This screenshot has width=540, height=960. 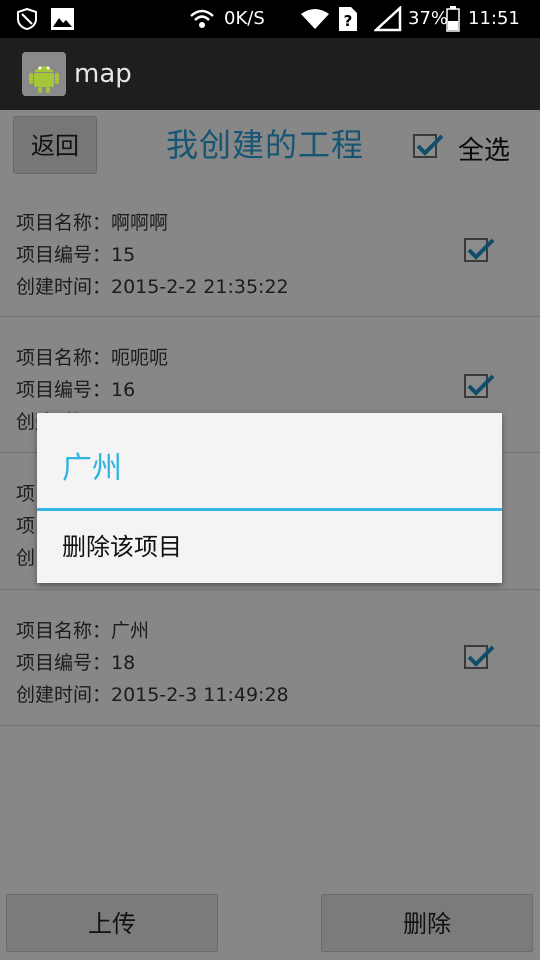 What do you see at coordinates (103, 74) in the screenshot?
I see `app-title: map` at bounding box center [103, 74].